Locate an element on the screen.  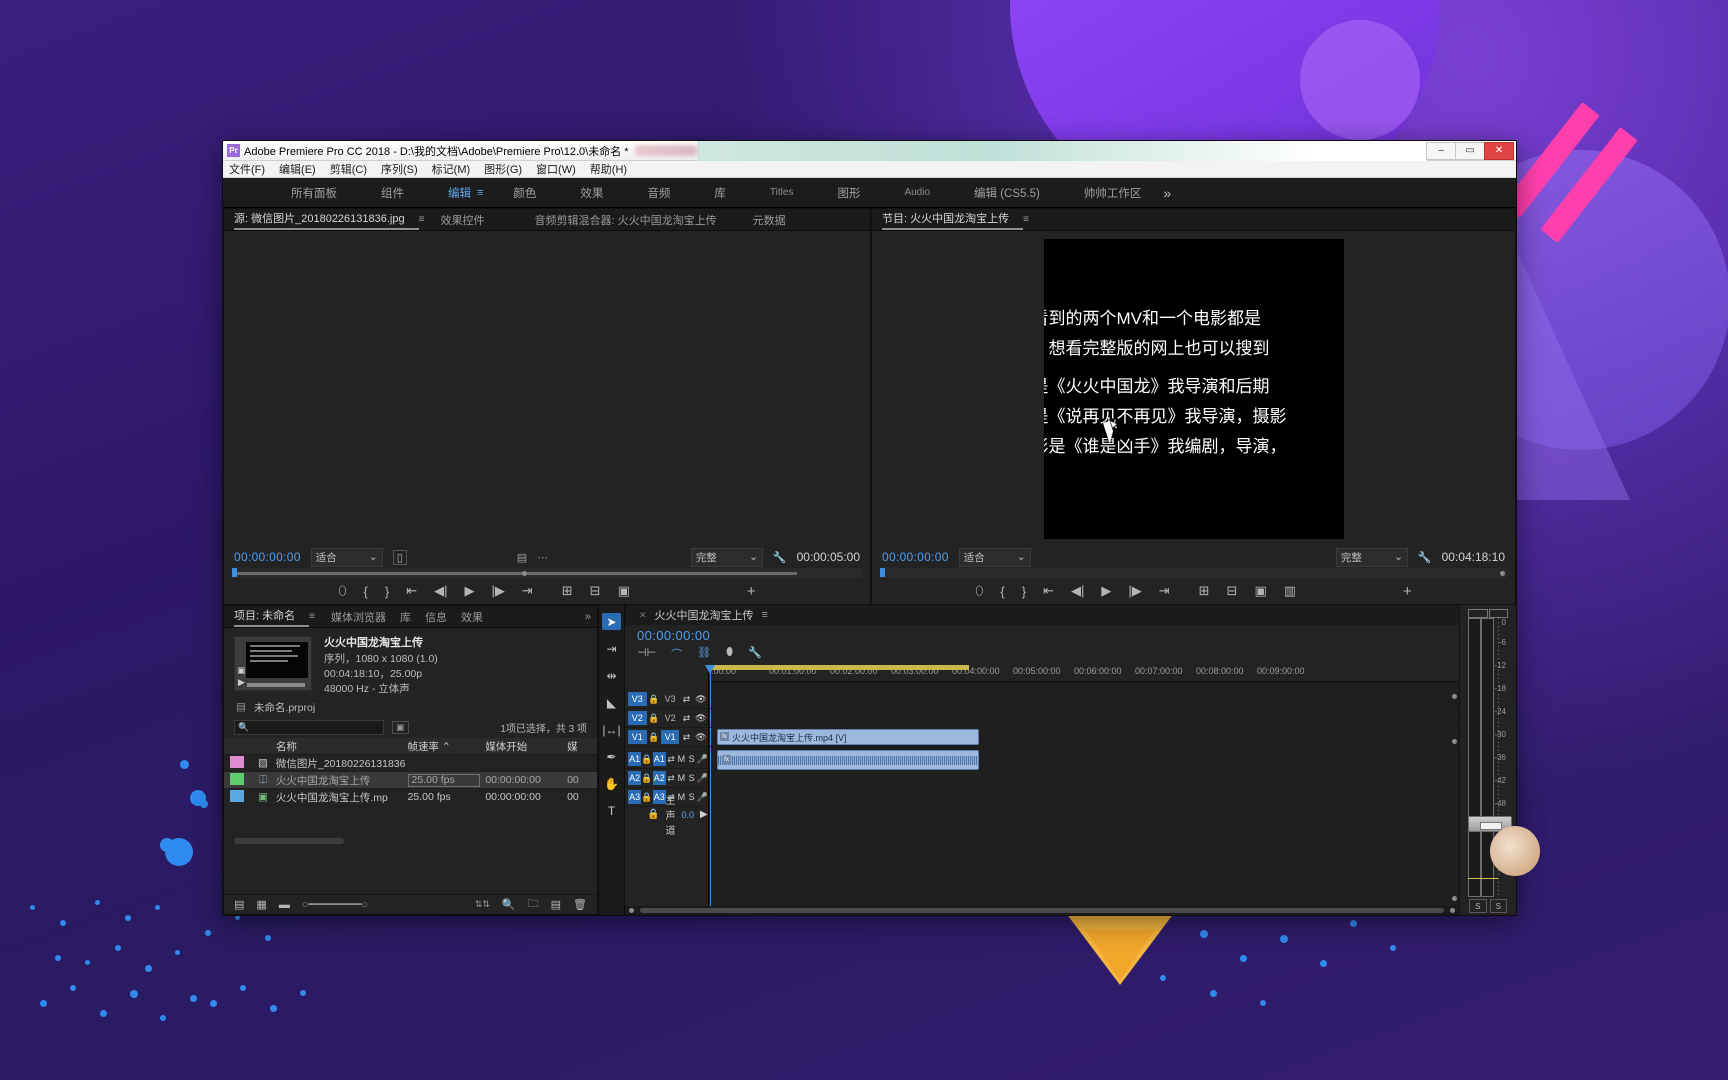
track-name-a3: A3 is located at coordinates (659, 797).